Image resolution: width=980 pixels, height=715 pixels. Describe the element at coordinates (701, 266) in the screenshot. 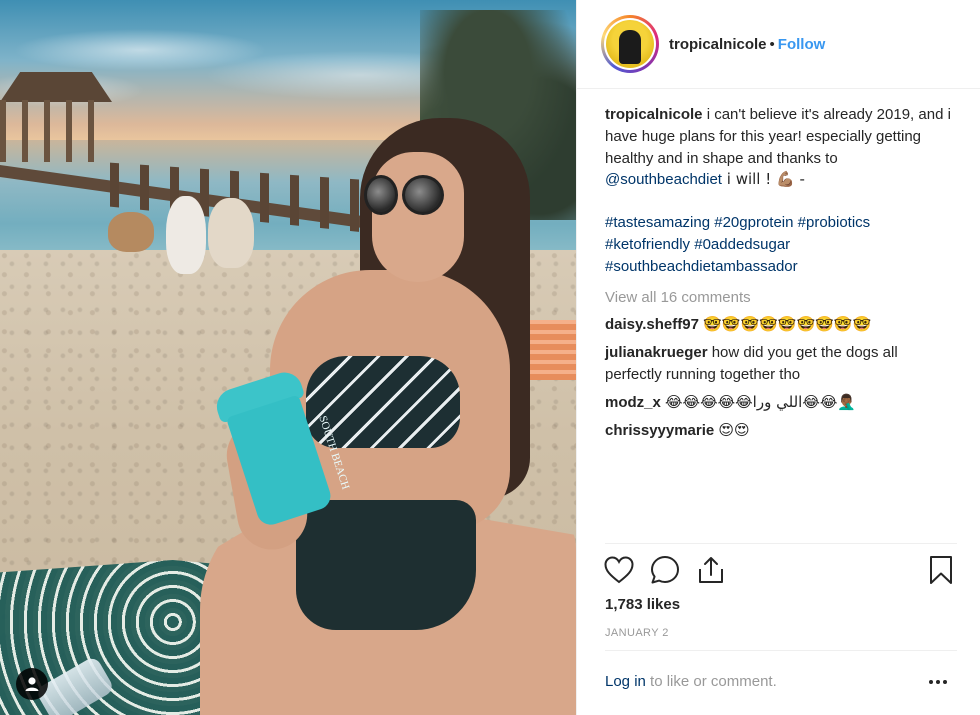

I see `hashtag: #southbeachdietambassador` at that location.